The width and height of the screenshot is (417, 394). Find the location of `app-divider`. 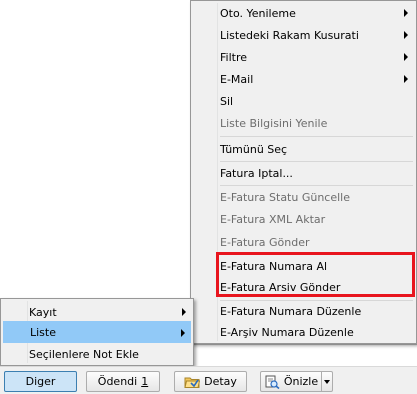

app-divider is located at coordinates (304, 344).